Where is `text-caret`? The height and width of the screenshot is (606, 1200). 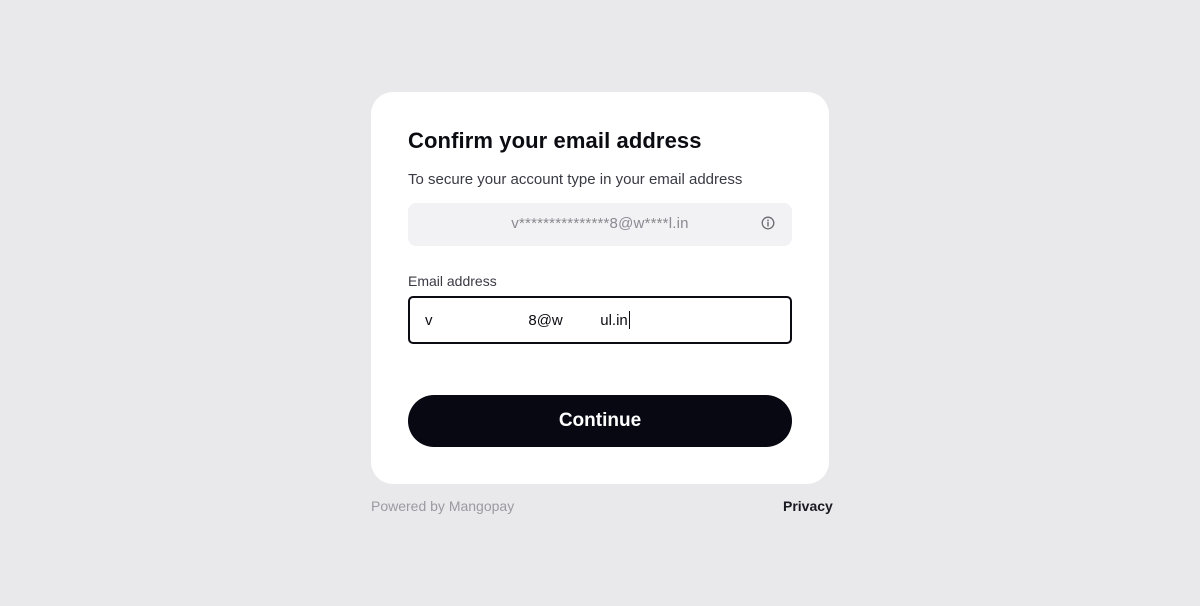
text-caret is located at coordinates (629, 320).